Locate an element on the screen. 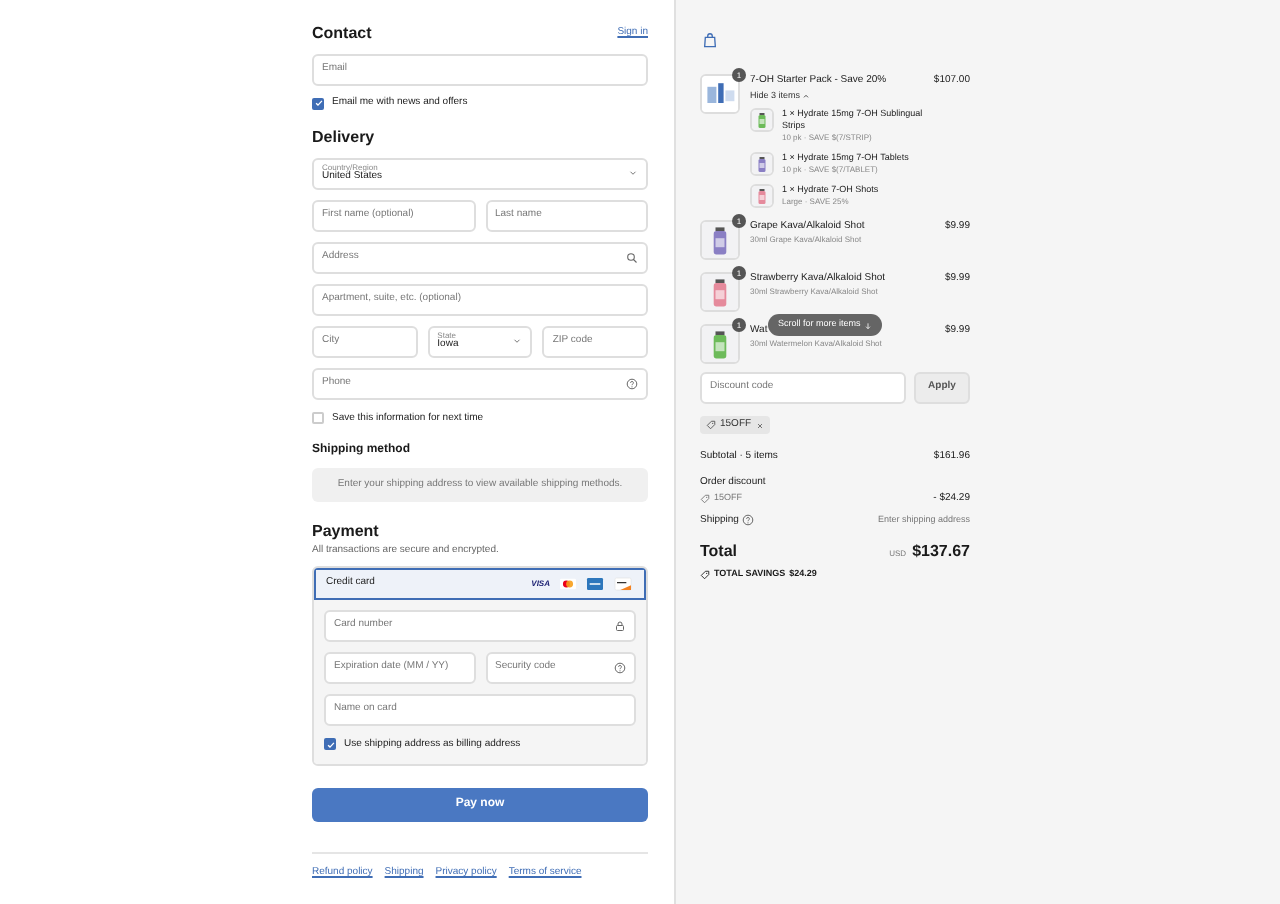 This screenshot has height=904, width=1280. section-heading: Payment is located at coordinates (346, 532).